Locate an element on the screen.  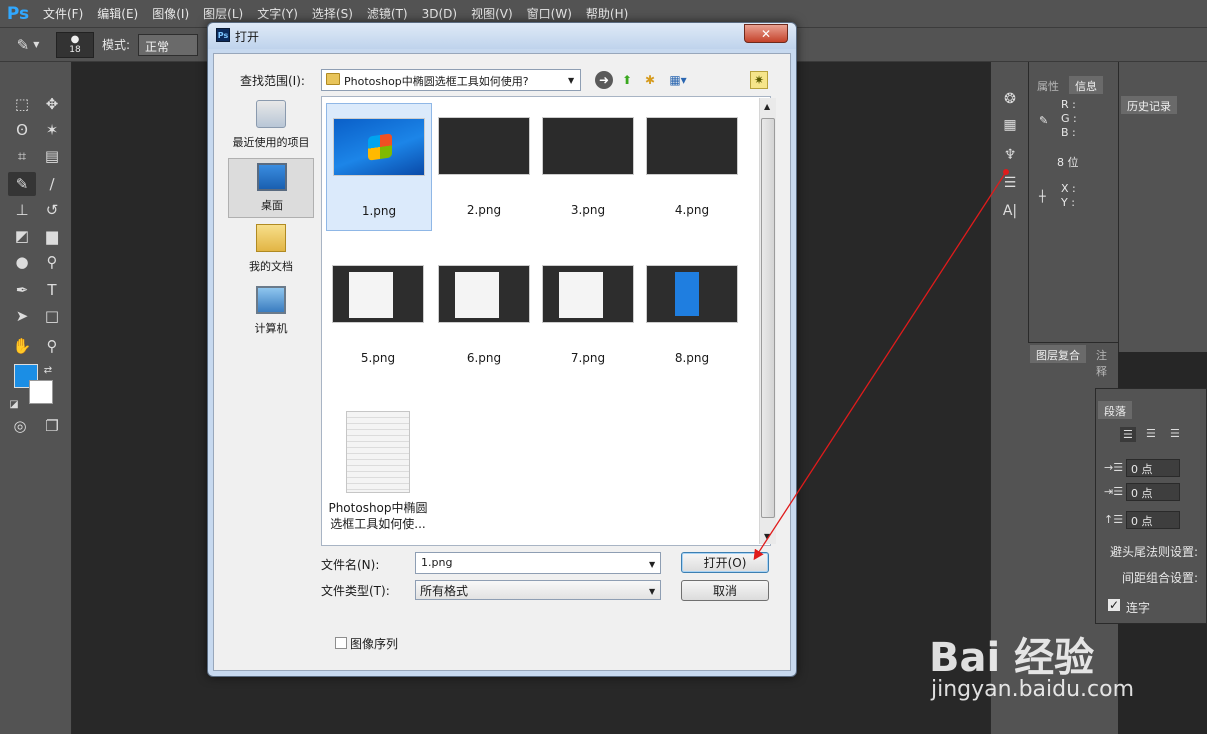
watermark-url: jingyan.baidu.com is located at coordinates (1033, 689).